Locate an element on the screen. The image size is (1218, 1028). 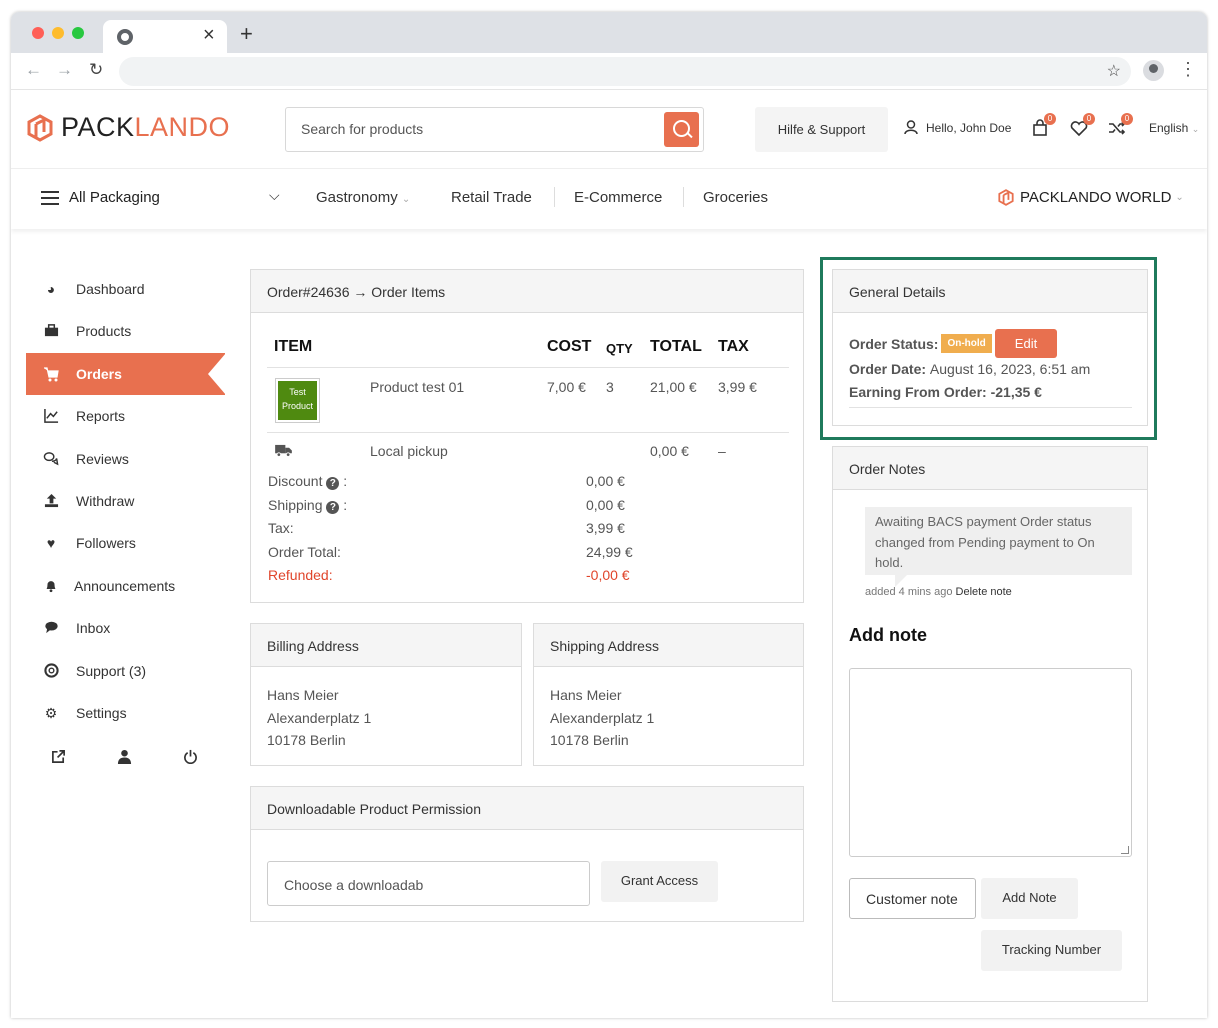
briefcase-icon is located at coordinates (51, 331).